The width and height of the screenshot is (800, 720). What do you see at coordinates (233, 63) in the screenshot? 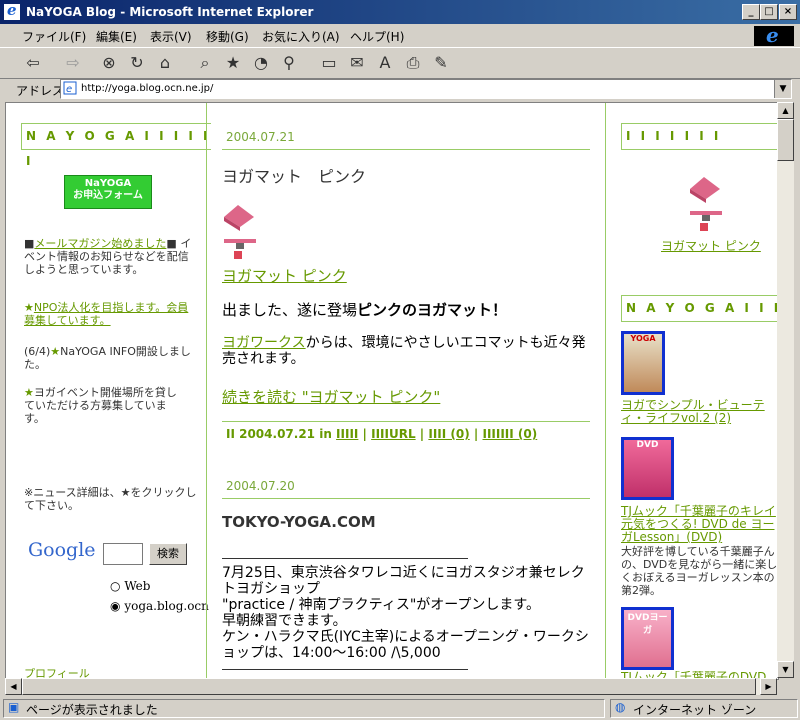
I see `favorites-icon: ★` at bounding box center [233, 63].